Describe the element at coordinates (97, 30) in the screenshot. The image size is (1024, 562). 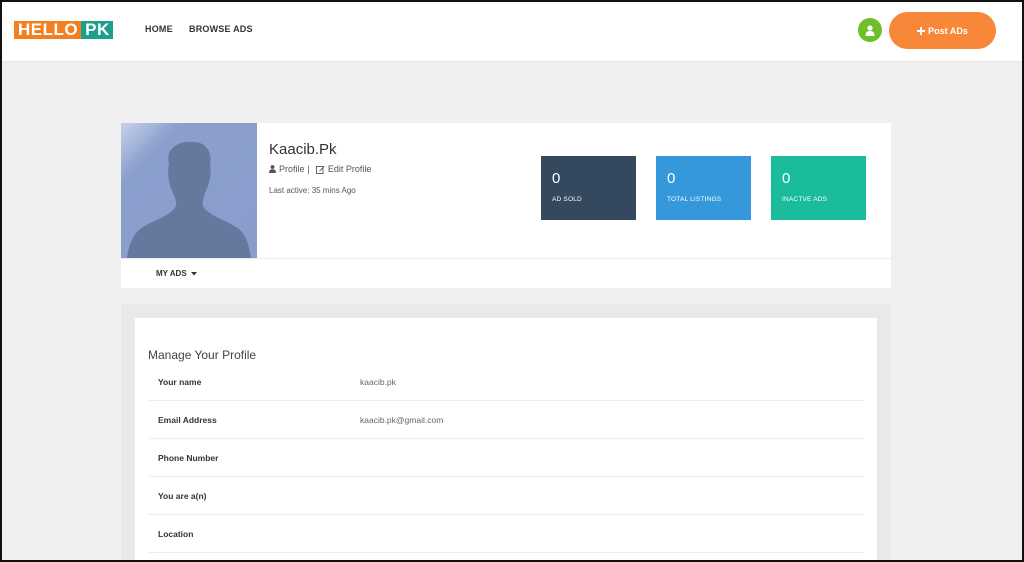
I see `logo-pk: PK` at that location.